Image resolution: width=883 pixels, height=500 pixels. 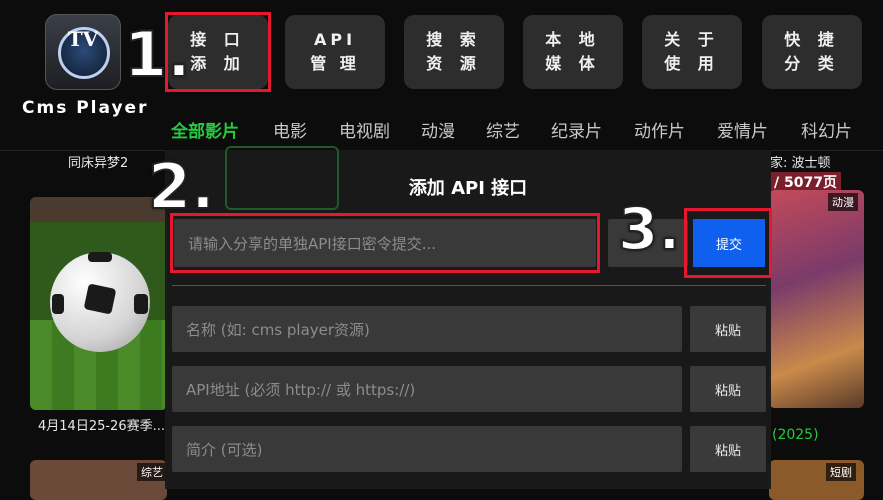 I want to click on search-resources-button: 搜 索 资 源, so click(x=454, y=52).